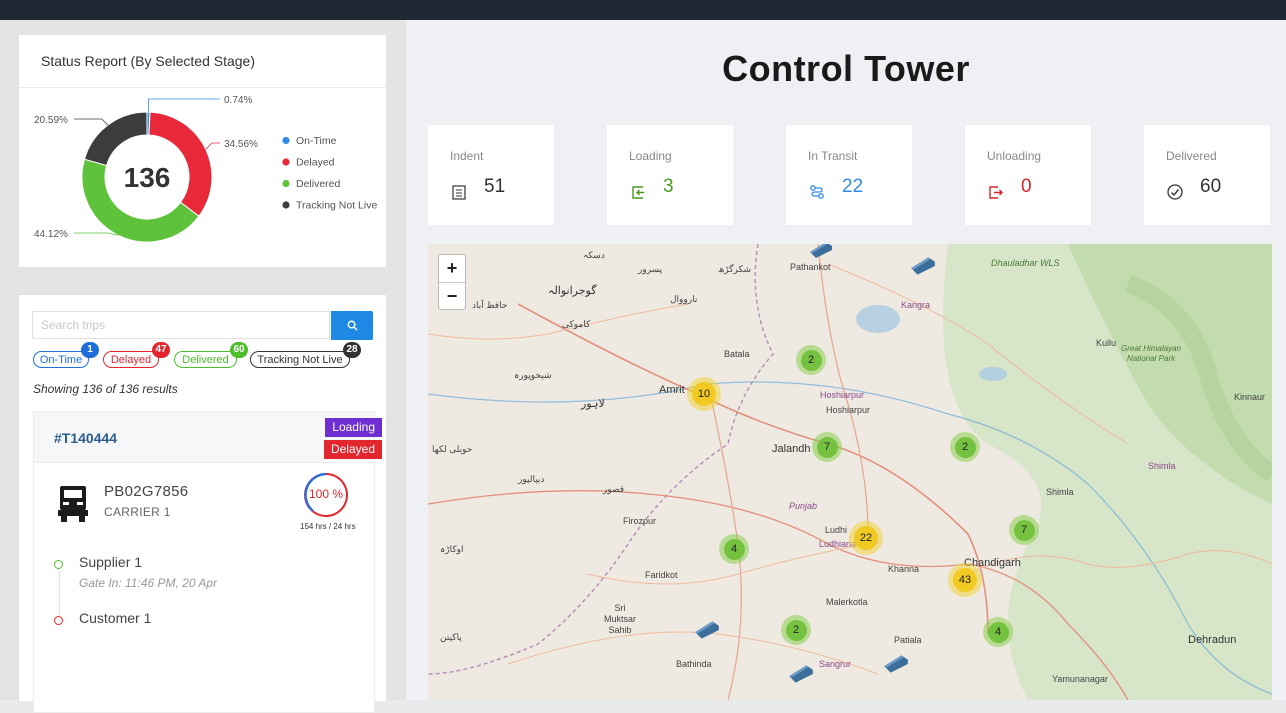 The image size is (1286, 713). I want to click on map-cluster-marker: 43, so click(965, 580).